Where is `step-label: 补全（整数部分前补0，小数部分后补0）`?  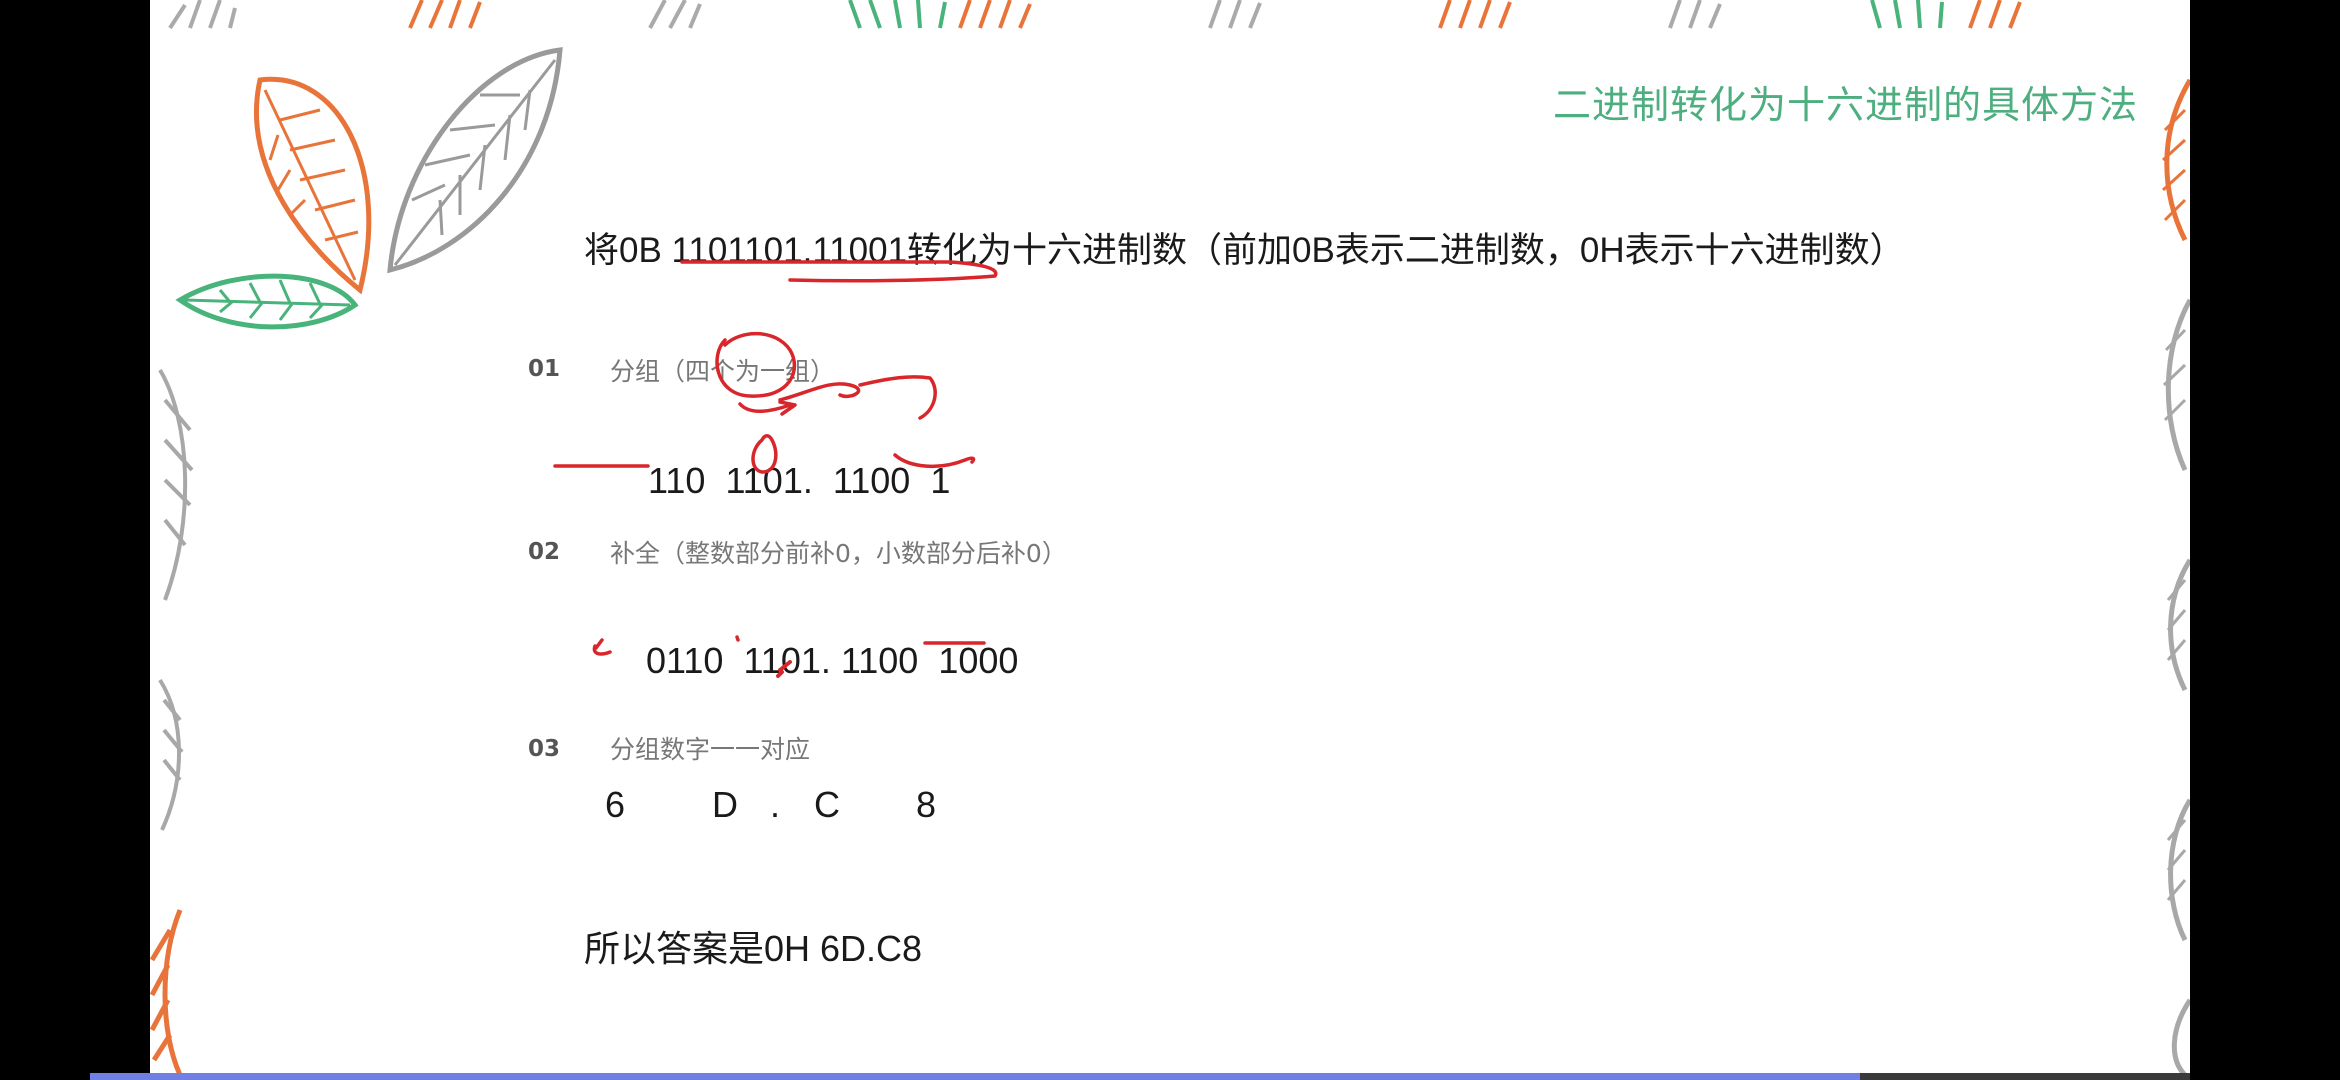
step-label: 补全（整数部分前补0，小数部分后补0） is located at coordinates (838, 553).